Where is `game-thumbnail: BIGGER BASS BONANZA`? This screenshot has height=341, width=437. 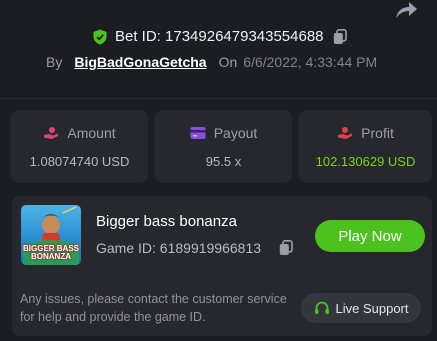
game-thumbnail: BIGGER BASS BONANZA is located at coordinates (51, 235).